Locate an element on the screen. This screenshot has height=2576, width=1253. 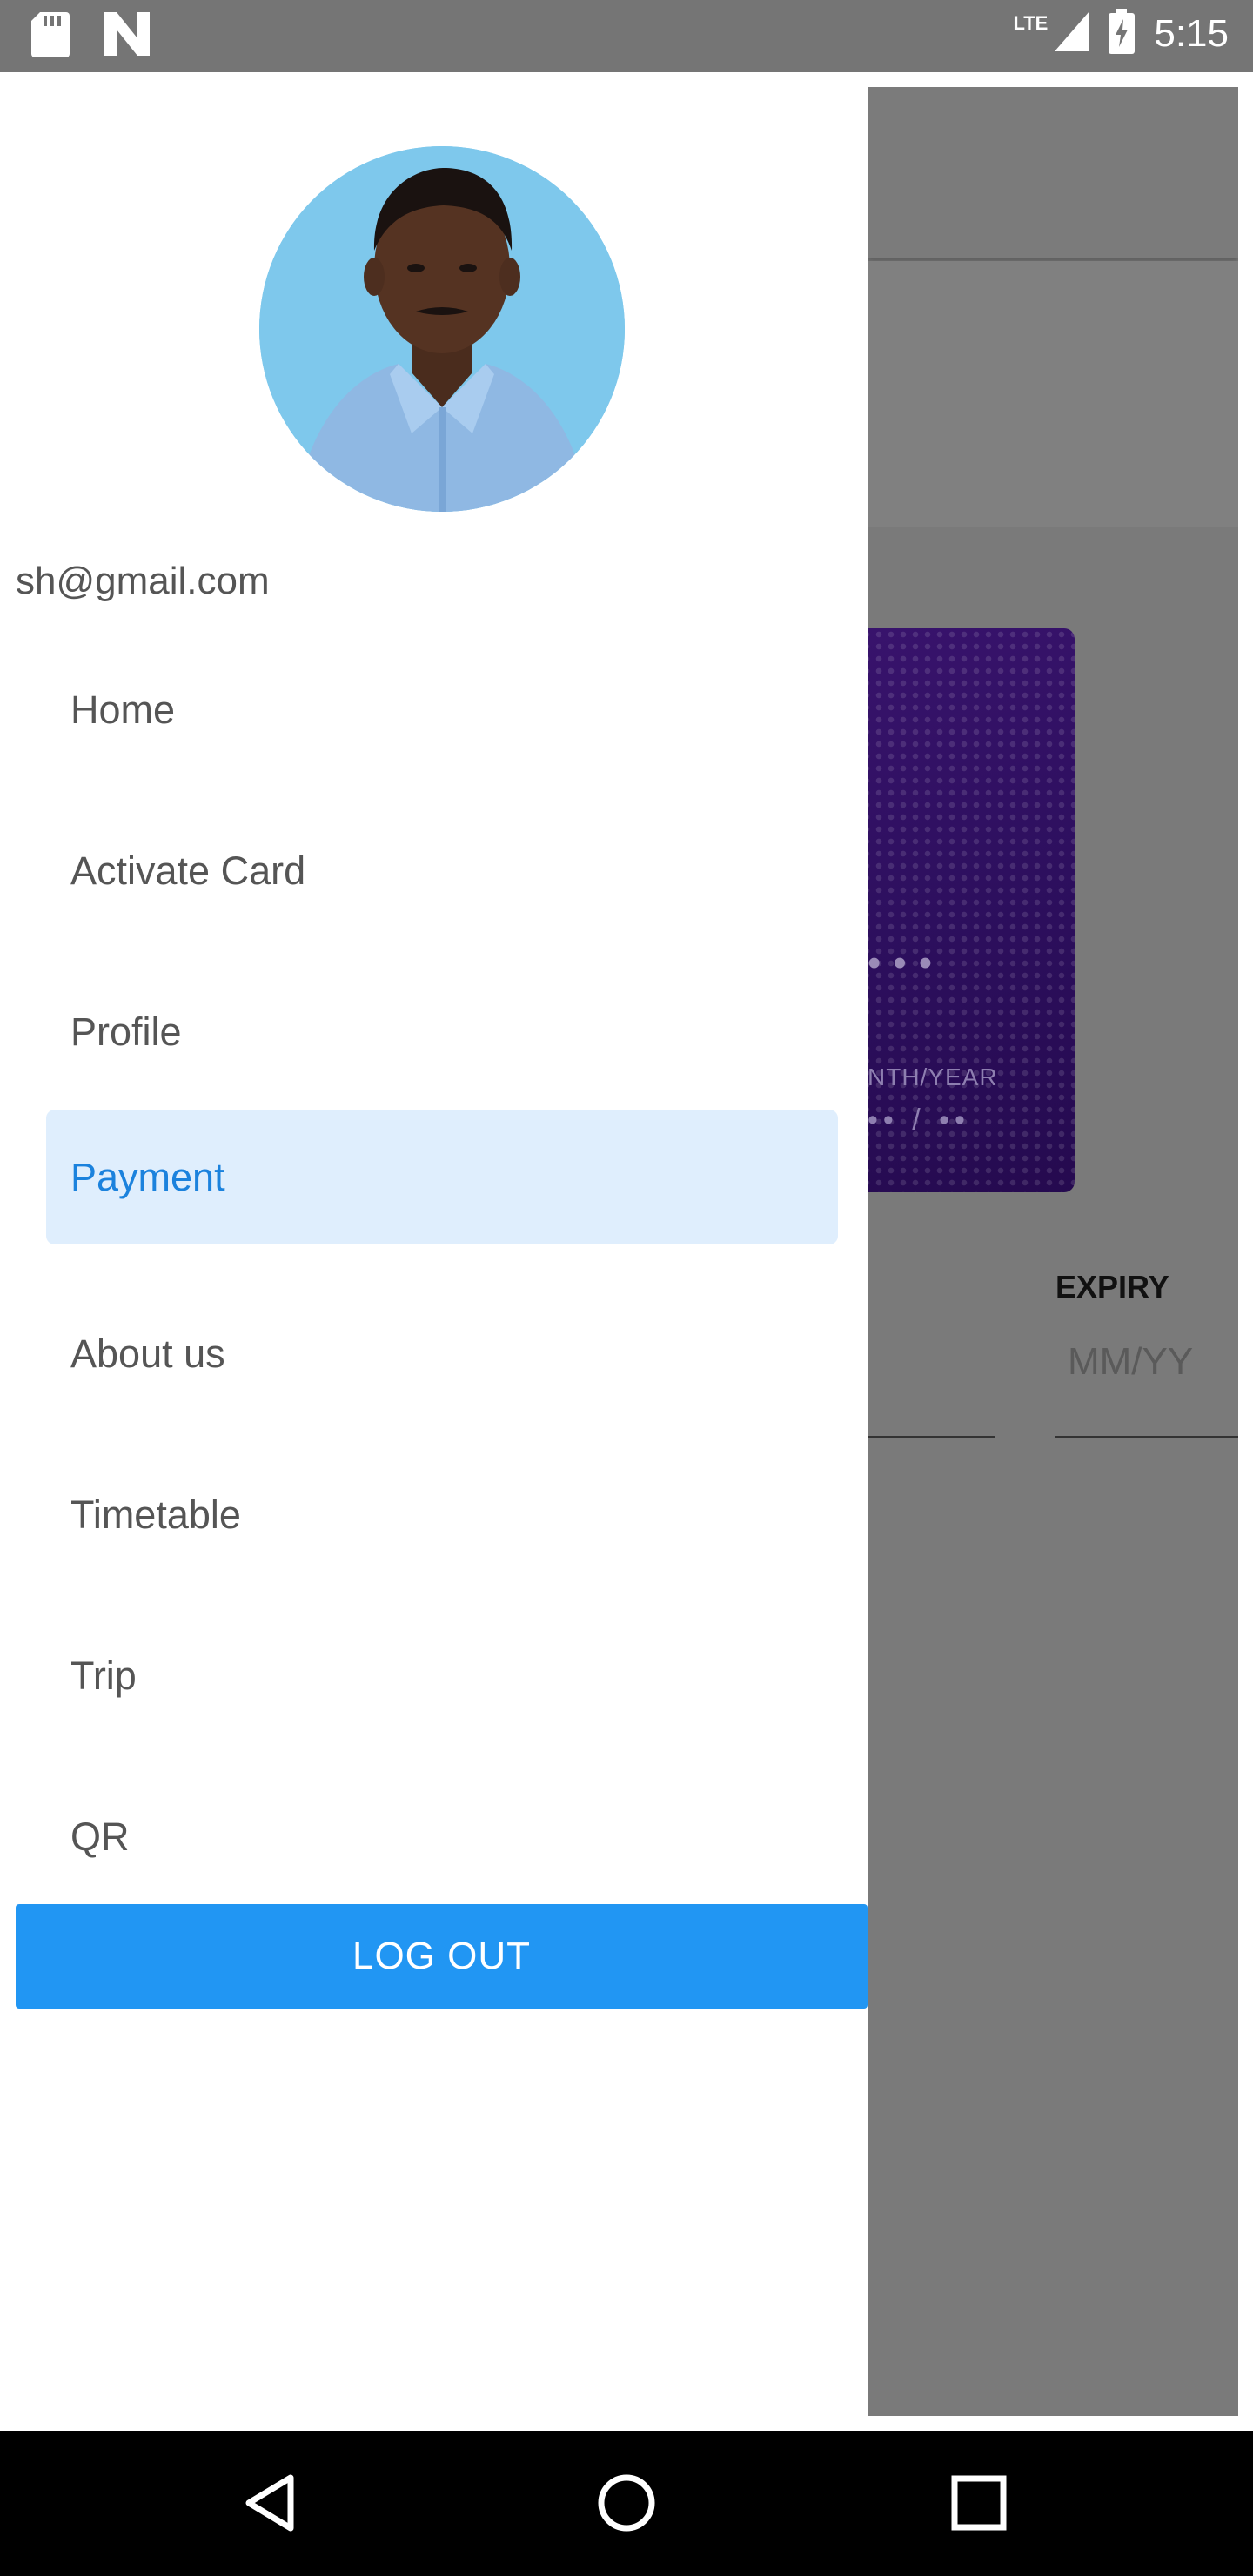
background-toolbar is located at coordinates (1053, 172).